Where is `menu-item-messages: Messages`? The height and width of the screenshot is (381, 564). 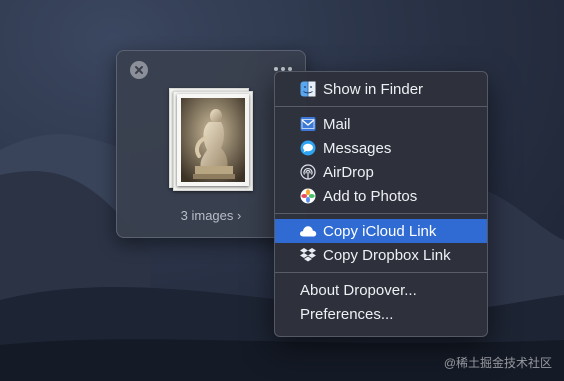 menu-item-messages: Messages is located at coordinates (381, 148).